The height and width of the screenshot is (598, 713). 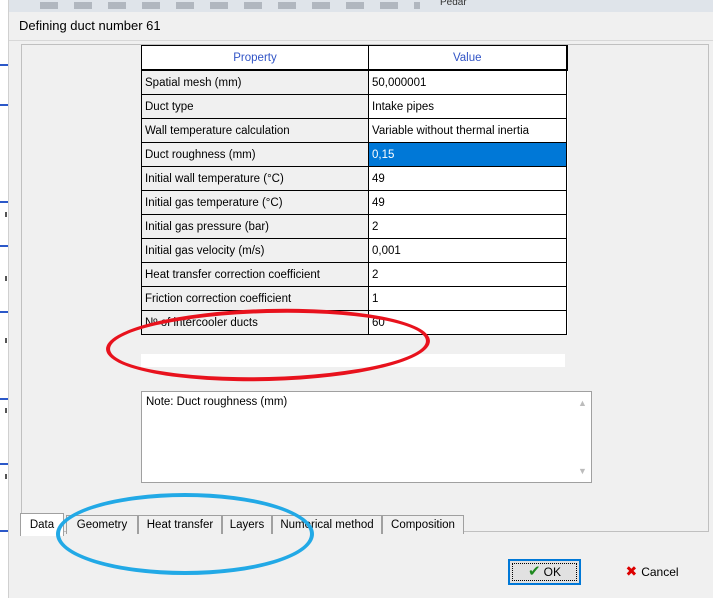 I want to click on table-row: Initial gas pressure (bar) 2, so click(x=354, y=226).